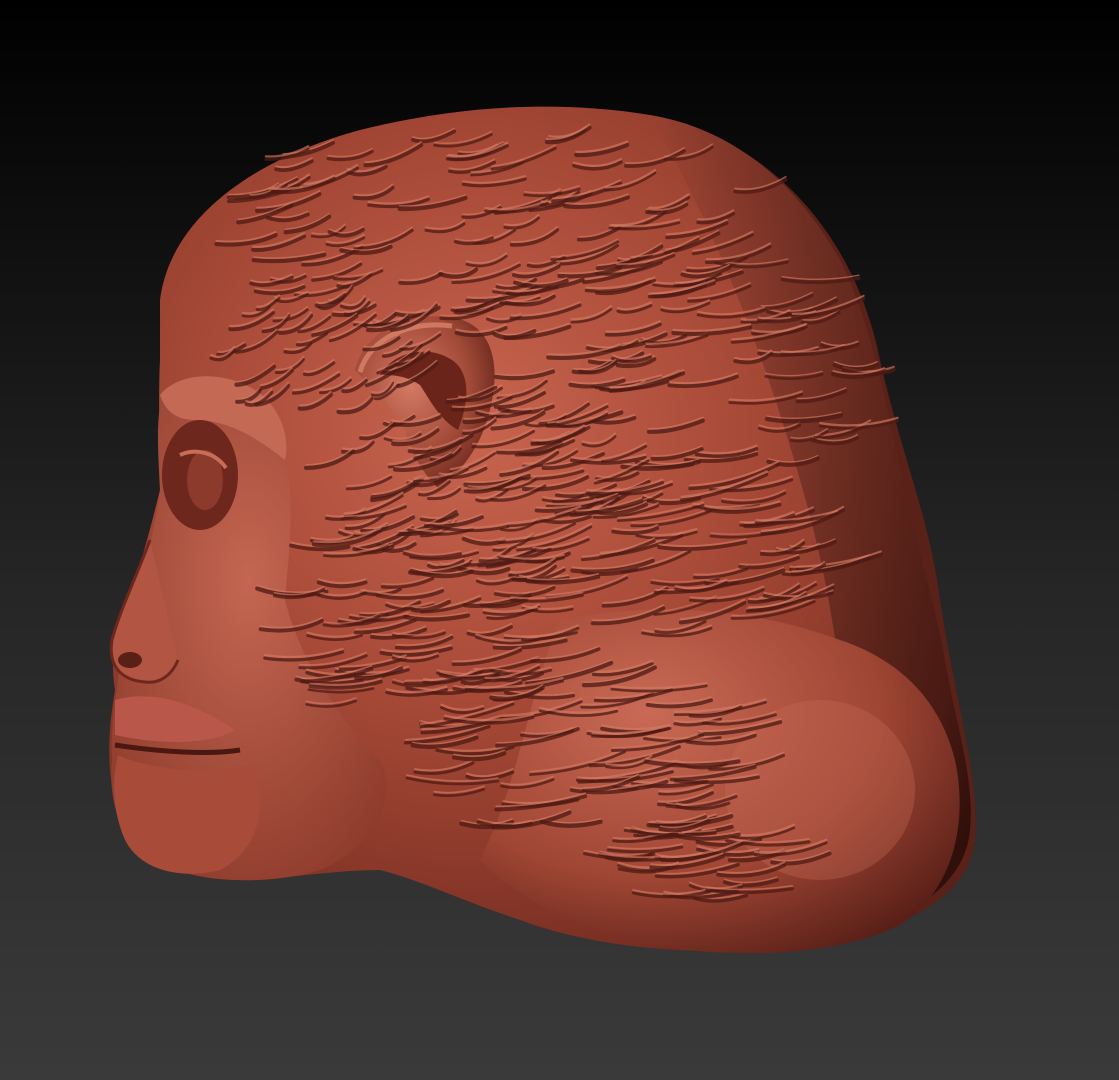 This screenshot has height=1080, width=1119. I want to click on nostril, so click(130, 660).